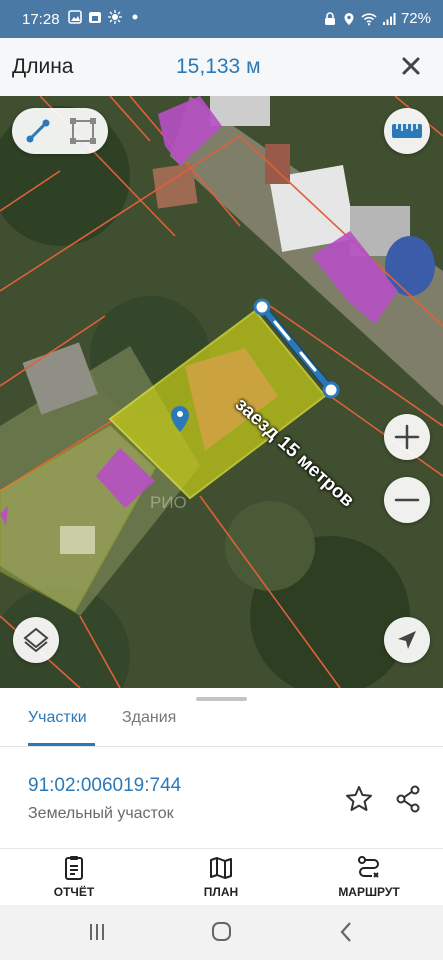 This screenshot has width=443, height=960. What do you see at coordinates (43, 66) in the screenshot?
I see `measure-title: Длина` at bounding box center [43, 66].